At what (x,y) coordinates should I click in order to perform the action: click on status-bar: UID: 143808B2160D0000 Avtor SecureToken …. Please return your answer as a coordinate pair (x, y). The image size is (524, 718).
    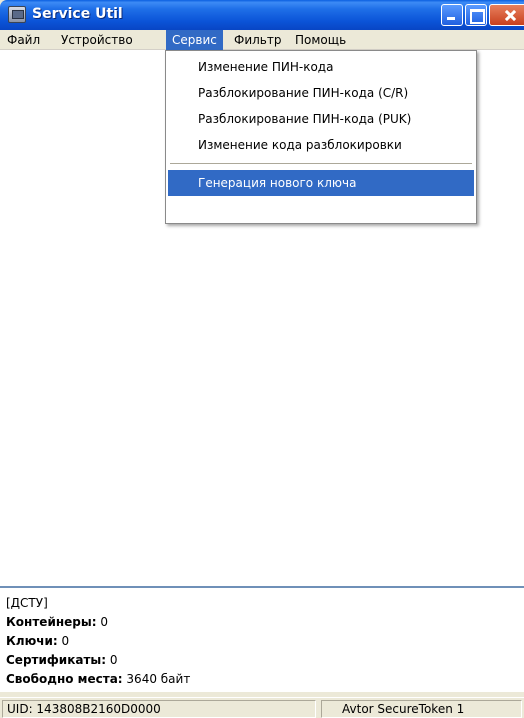
    Looking at the image, I should click on (262, 707).